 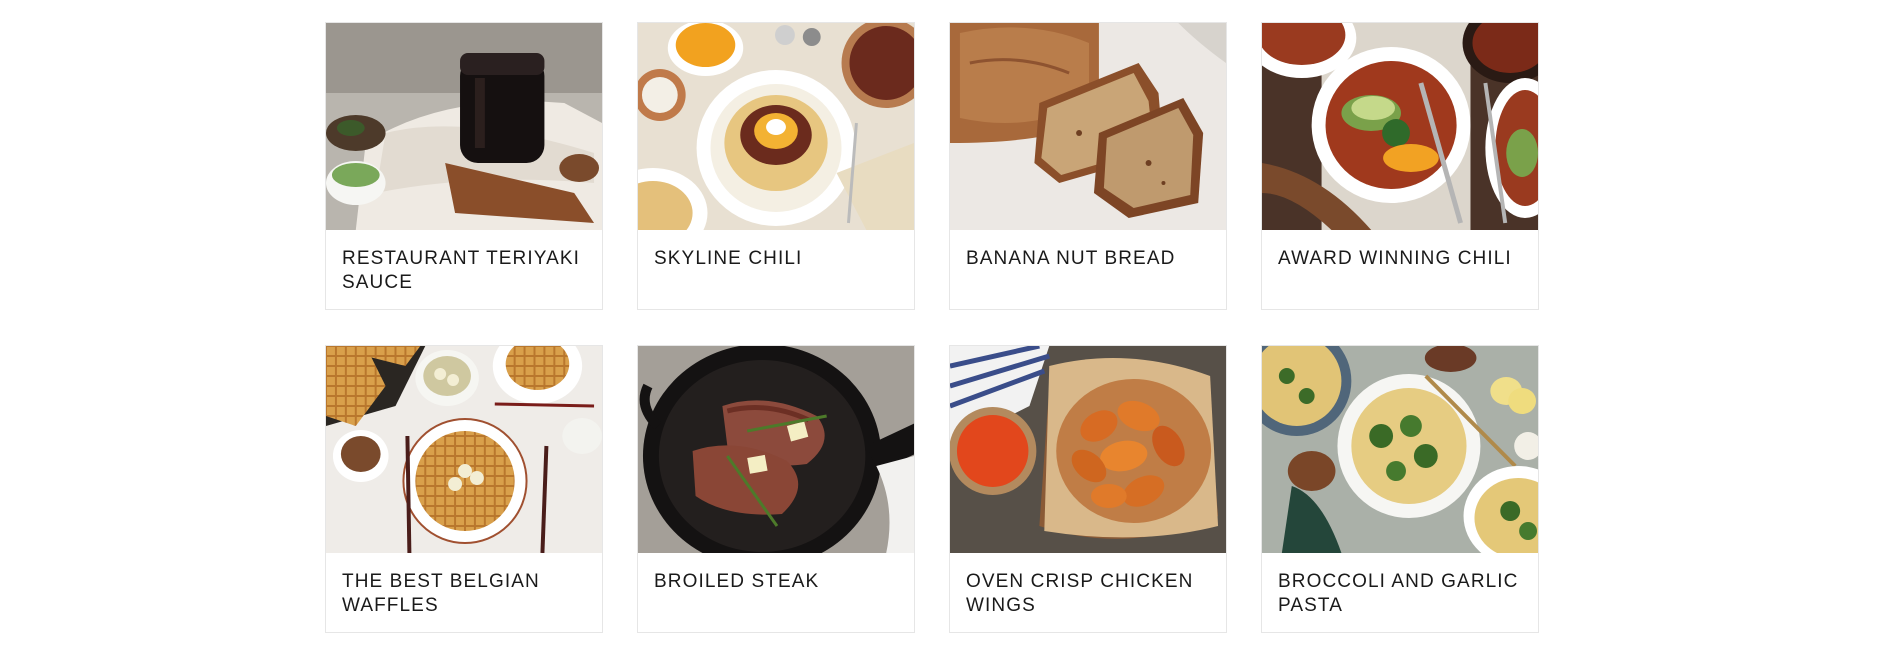 I want to click on recipe-title: BROILED STEAK, so click(x=776, y=573).